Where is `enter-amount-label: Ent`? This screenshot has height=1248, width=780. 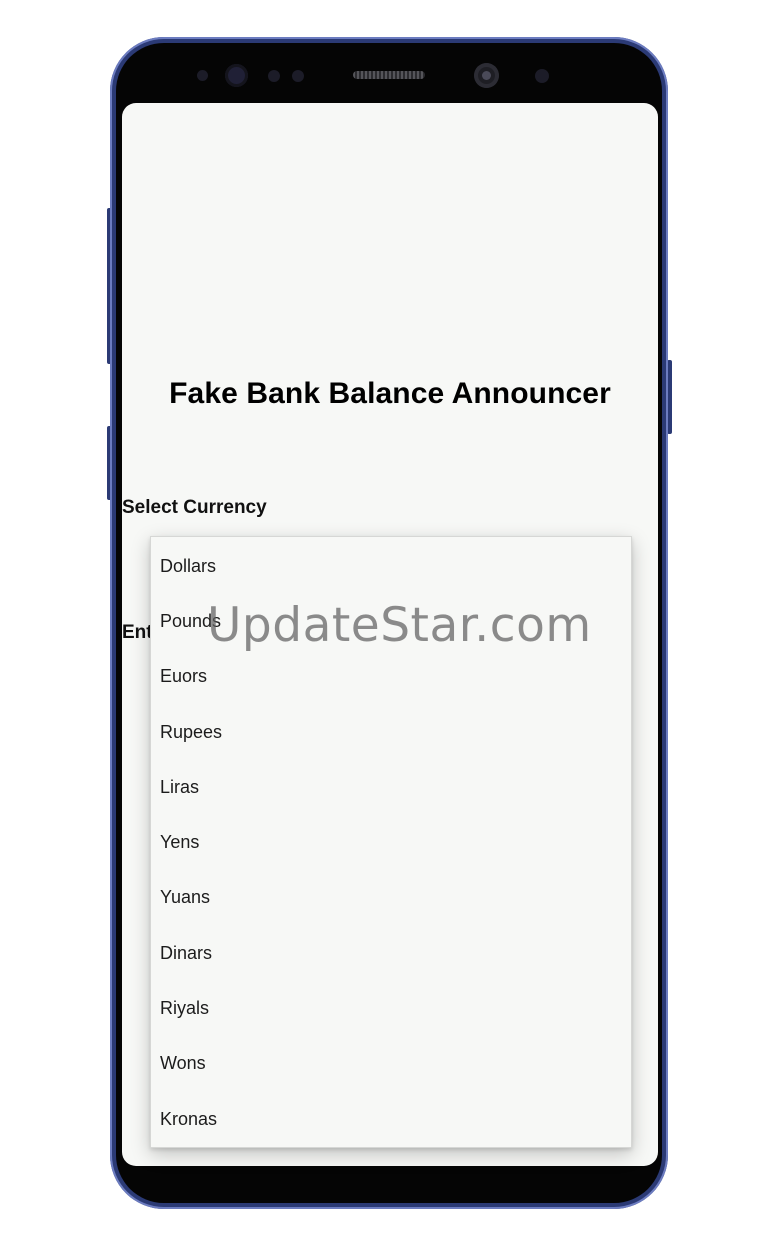
enter-amount-label: Ent is located at coordinates (137, 632).